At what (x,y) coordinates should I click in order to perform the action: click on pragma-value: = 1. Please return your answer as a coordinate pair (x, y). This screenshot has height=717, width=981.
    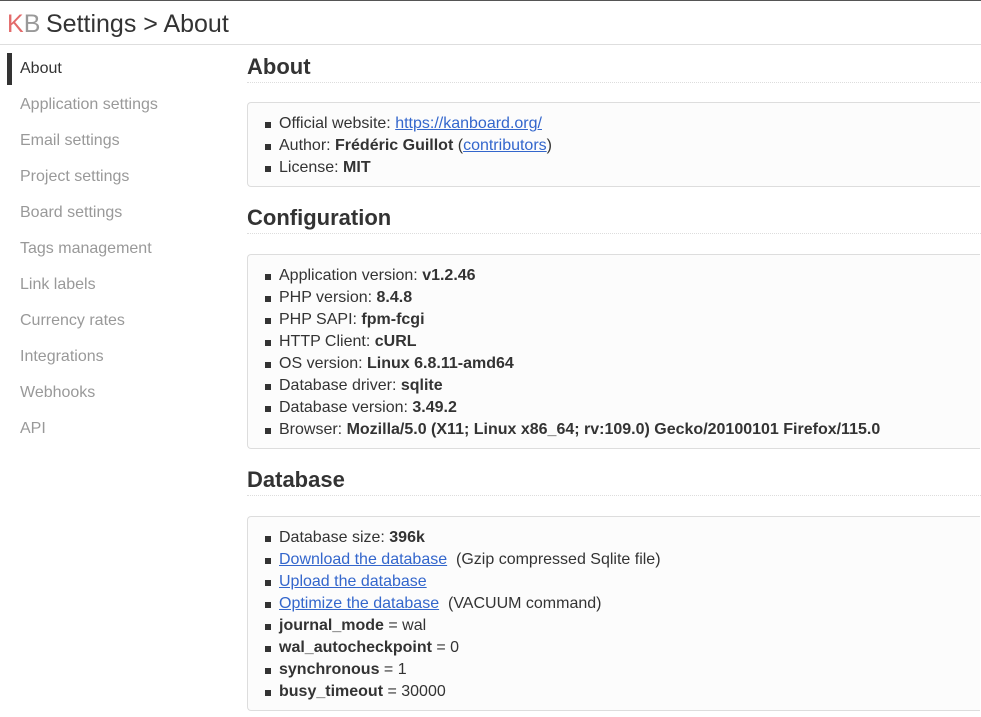
    Looking at the image, I should click on (393, 669).